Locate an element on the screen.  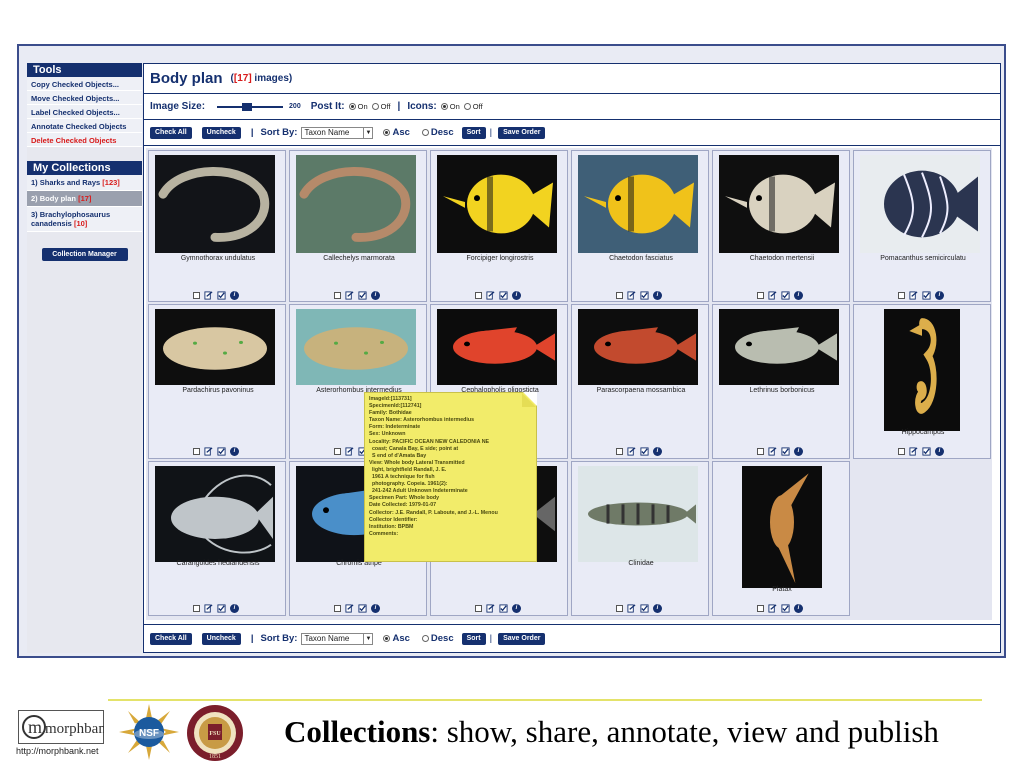
image-cell: Forcipiger longirostris i is located at coordinates (499, 226).